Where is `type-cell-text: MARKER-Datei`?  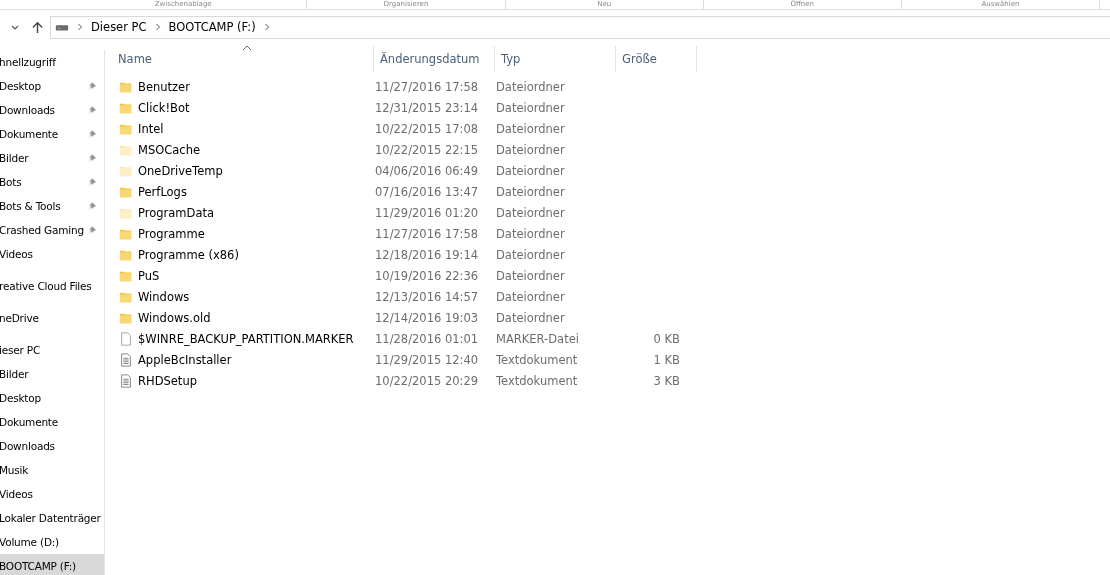
type-cell-text: MARKER-Datei is located at coordinates (537, 338).